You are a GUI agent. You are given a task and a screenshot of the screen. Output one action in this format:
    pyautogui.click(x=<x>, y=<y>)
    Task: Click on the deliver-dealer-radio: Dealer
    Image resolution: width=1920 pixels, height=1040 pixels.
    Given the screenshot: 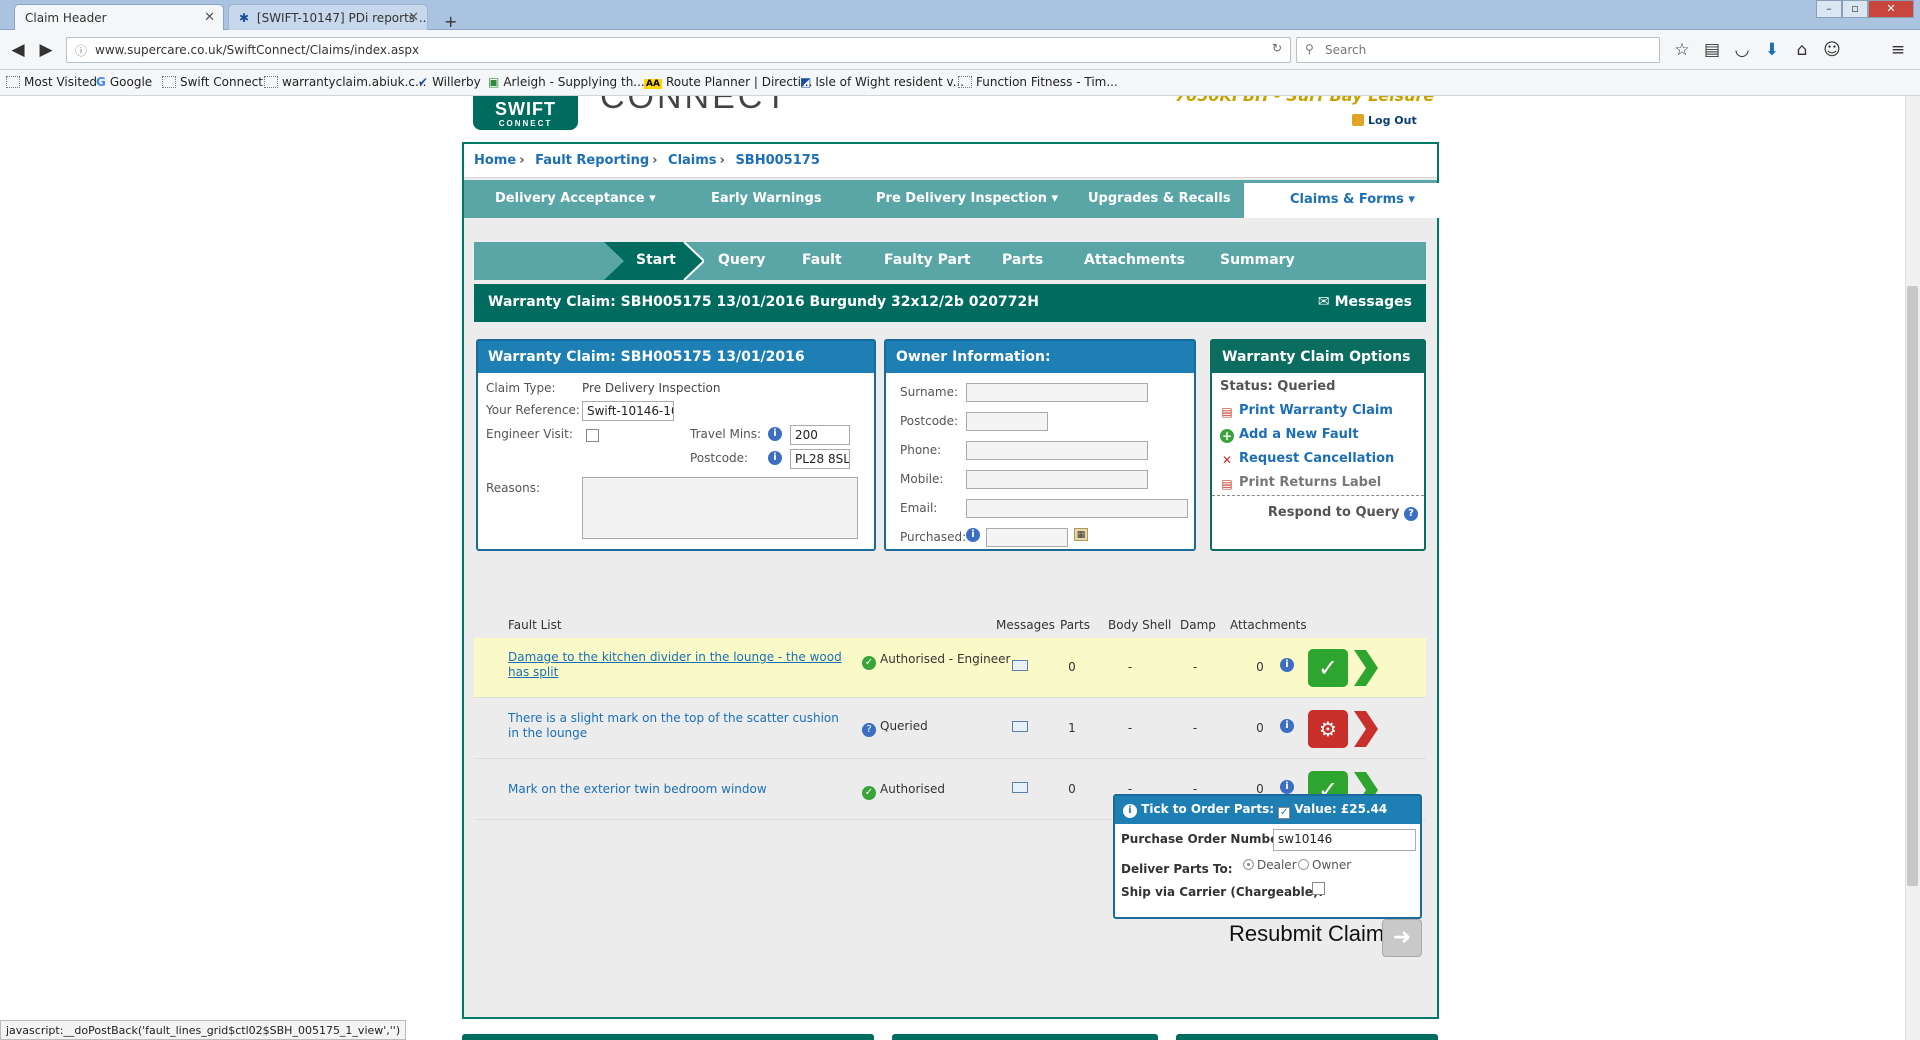 What is the action you would take?
    pyautogui.click(x=1270, y=865)
    